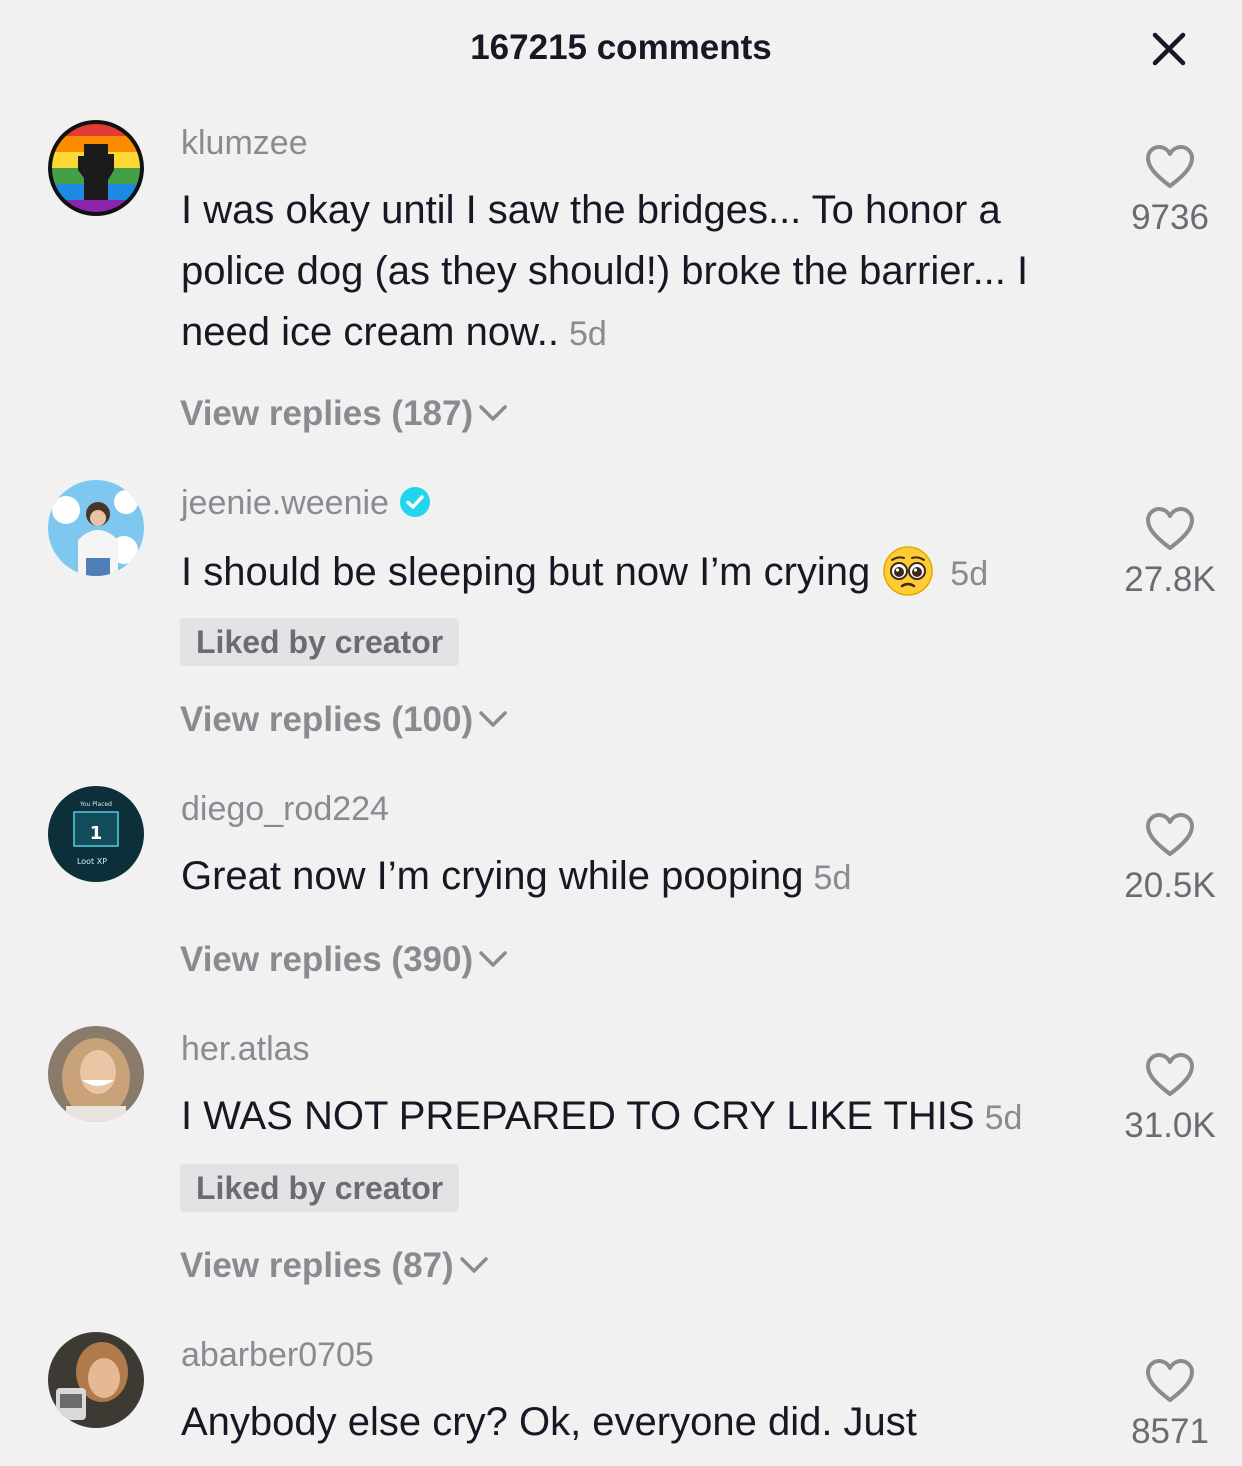  Describe the element at coordinates (549, 1422) in the screenshot. I see `comment-text: Anybody else cry? Ok, everyone did. Just` at that location.